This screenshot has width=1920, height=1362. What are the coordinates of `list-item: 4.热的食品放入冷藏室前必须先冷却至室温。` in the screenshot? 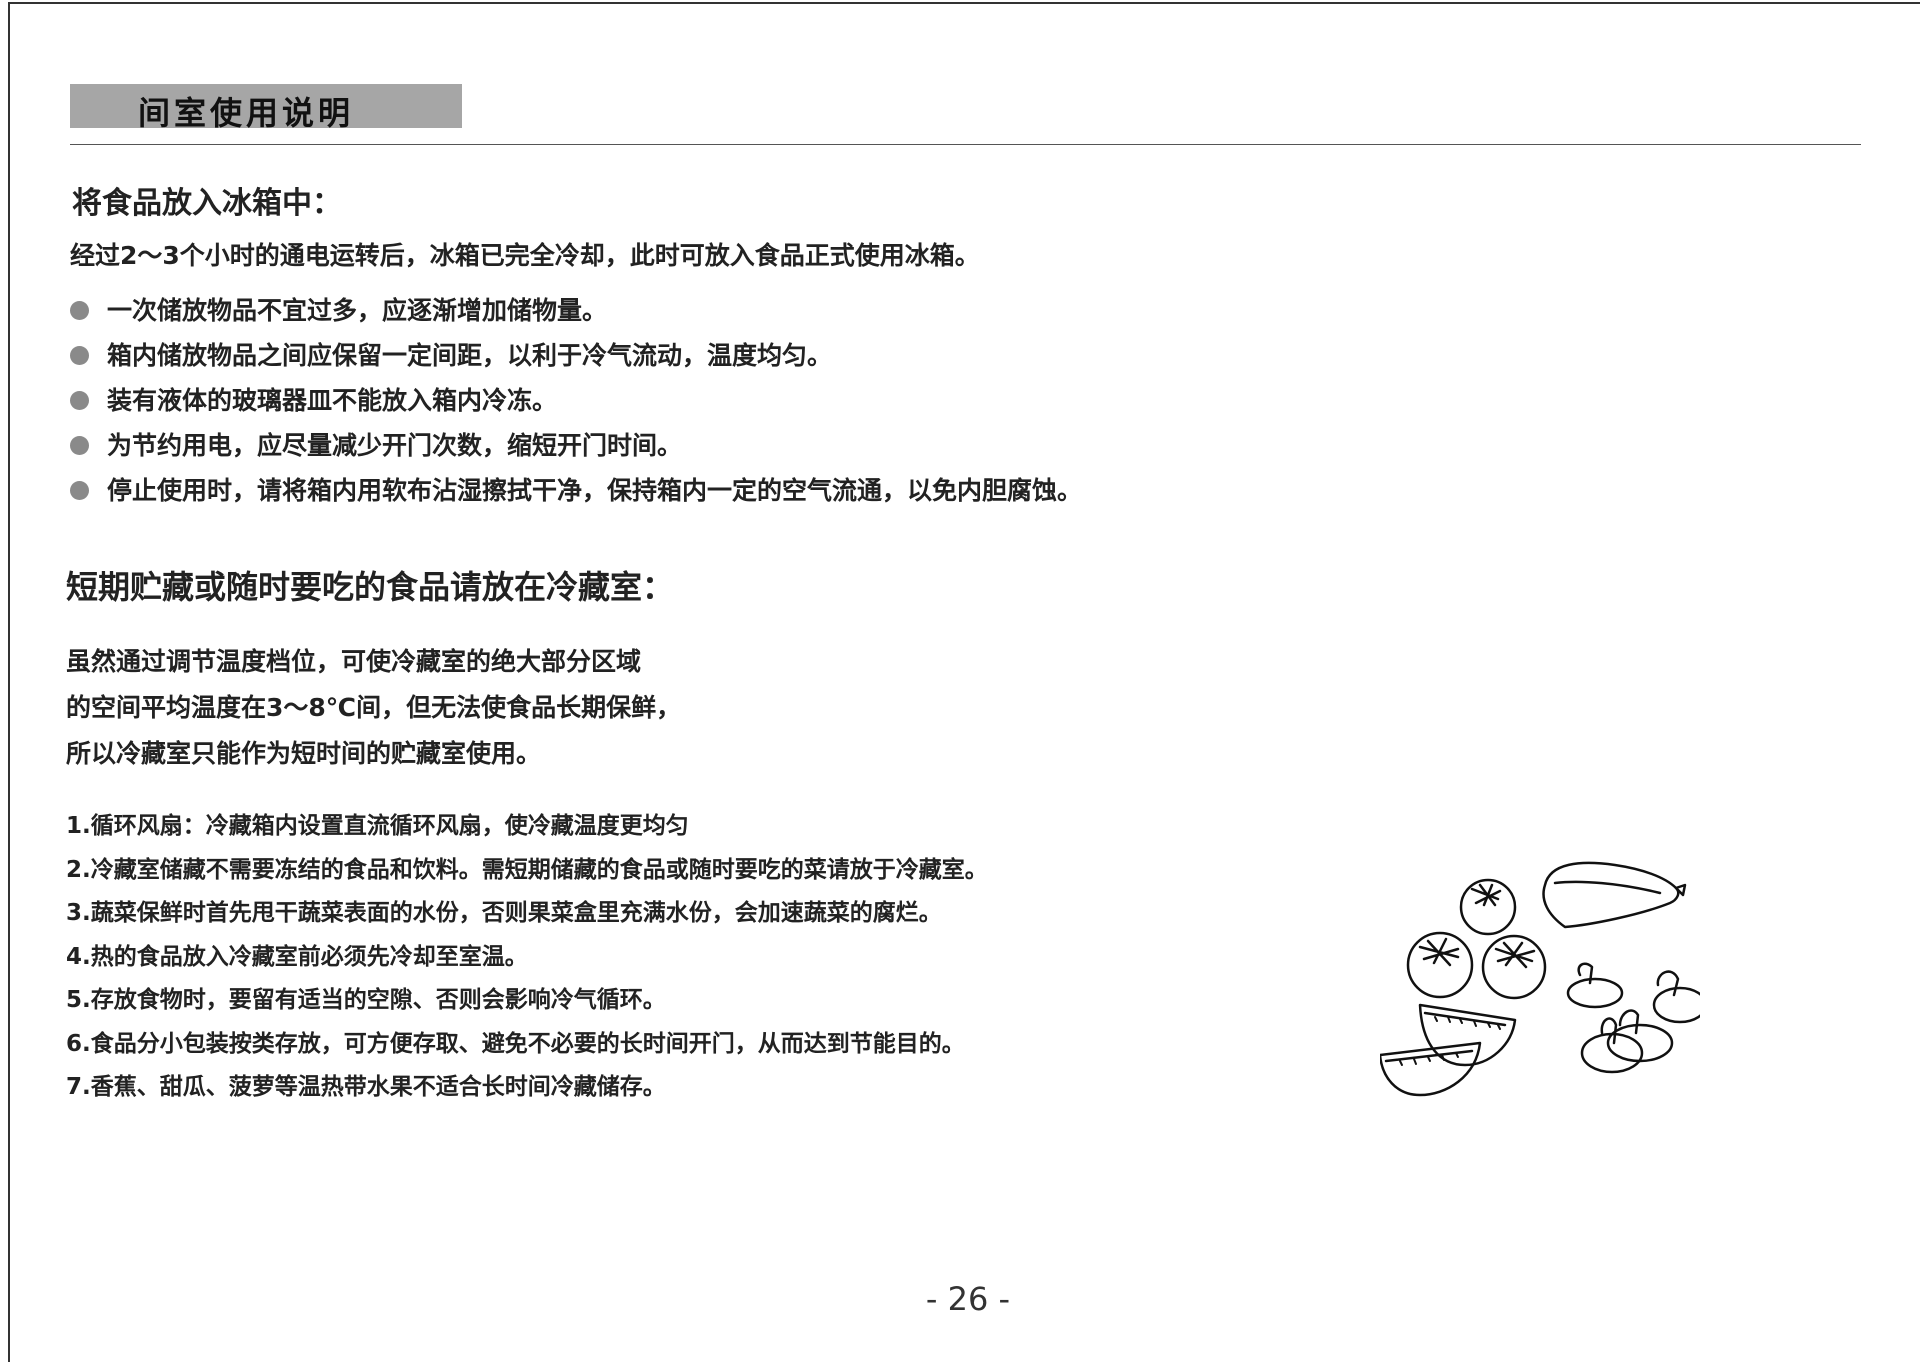 It's located at (297, 956).